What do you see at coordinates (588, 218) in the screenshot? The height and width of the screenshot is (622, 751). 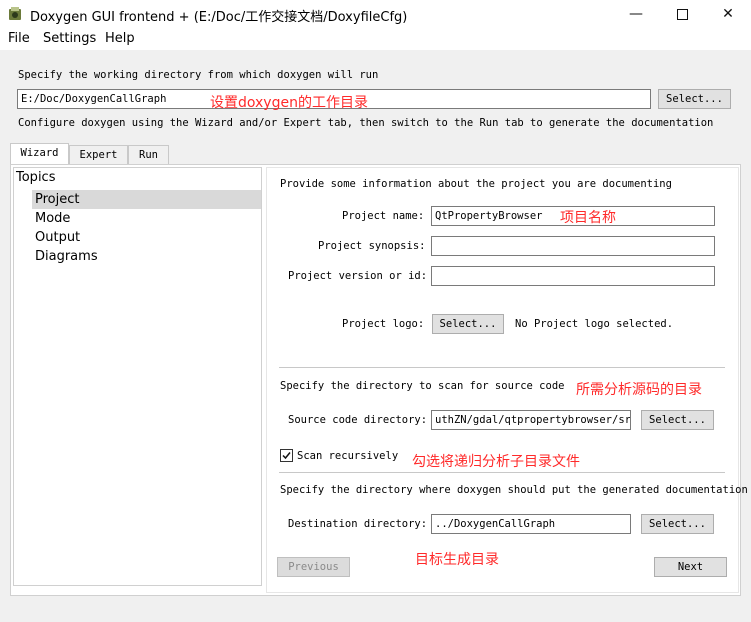 I see `project-name-annotation: 项目名称` at bounding box center [588, 218].